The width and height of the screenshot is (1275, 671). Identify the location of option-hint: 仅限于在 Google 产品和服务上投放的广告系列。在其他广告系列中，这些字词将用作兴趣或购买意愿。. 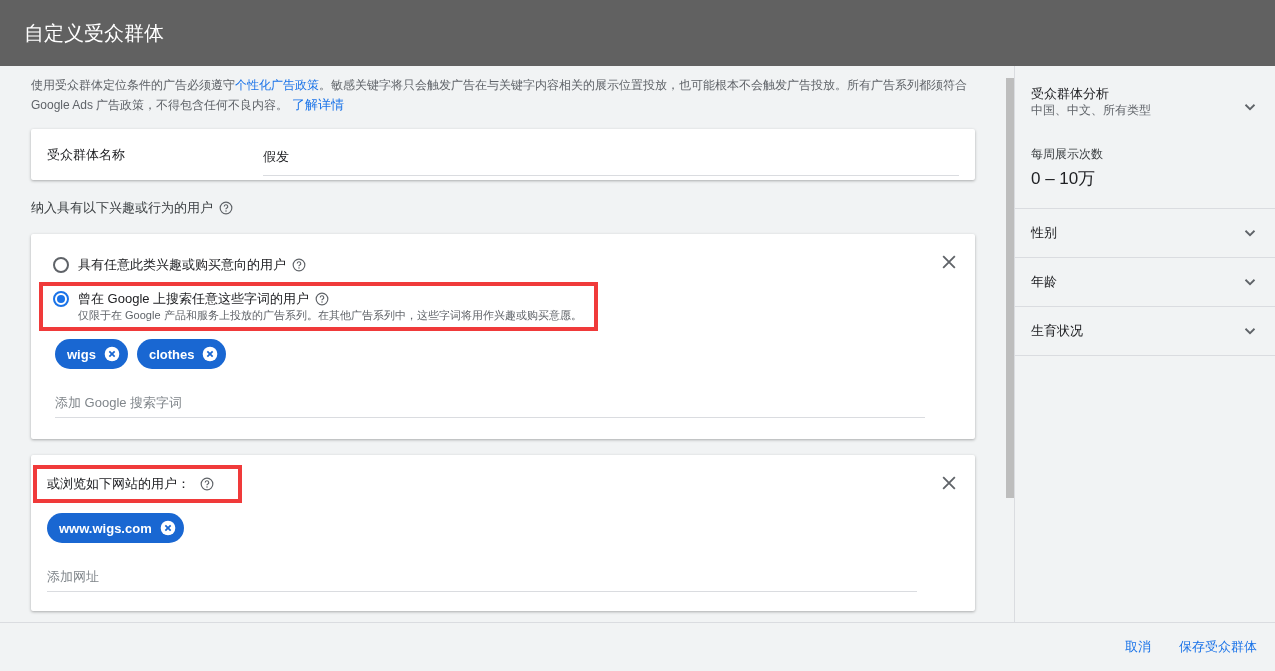
(330, 315).